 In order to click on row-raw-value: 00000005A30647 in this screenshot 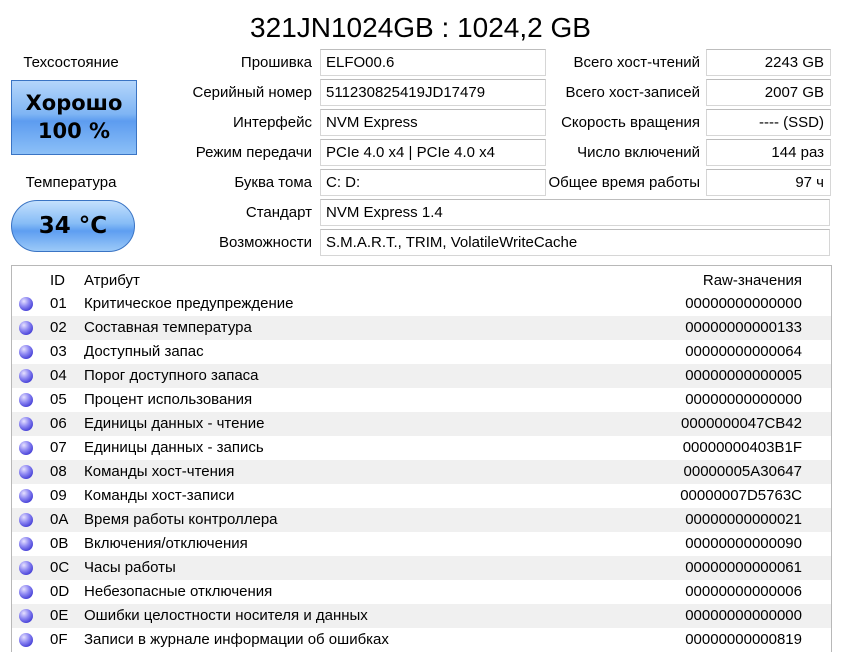, I will do `click(742, 471)`.